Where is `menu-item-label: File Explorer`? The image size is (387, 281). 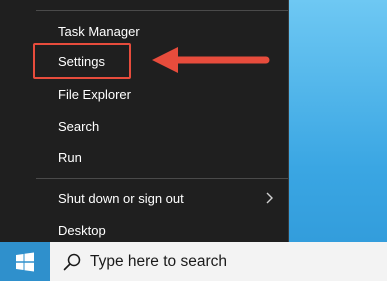
menu-item-label: File Explorer is located at coordinates (94, 94).